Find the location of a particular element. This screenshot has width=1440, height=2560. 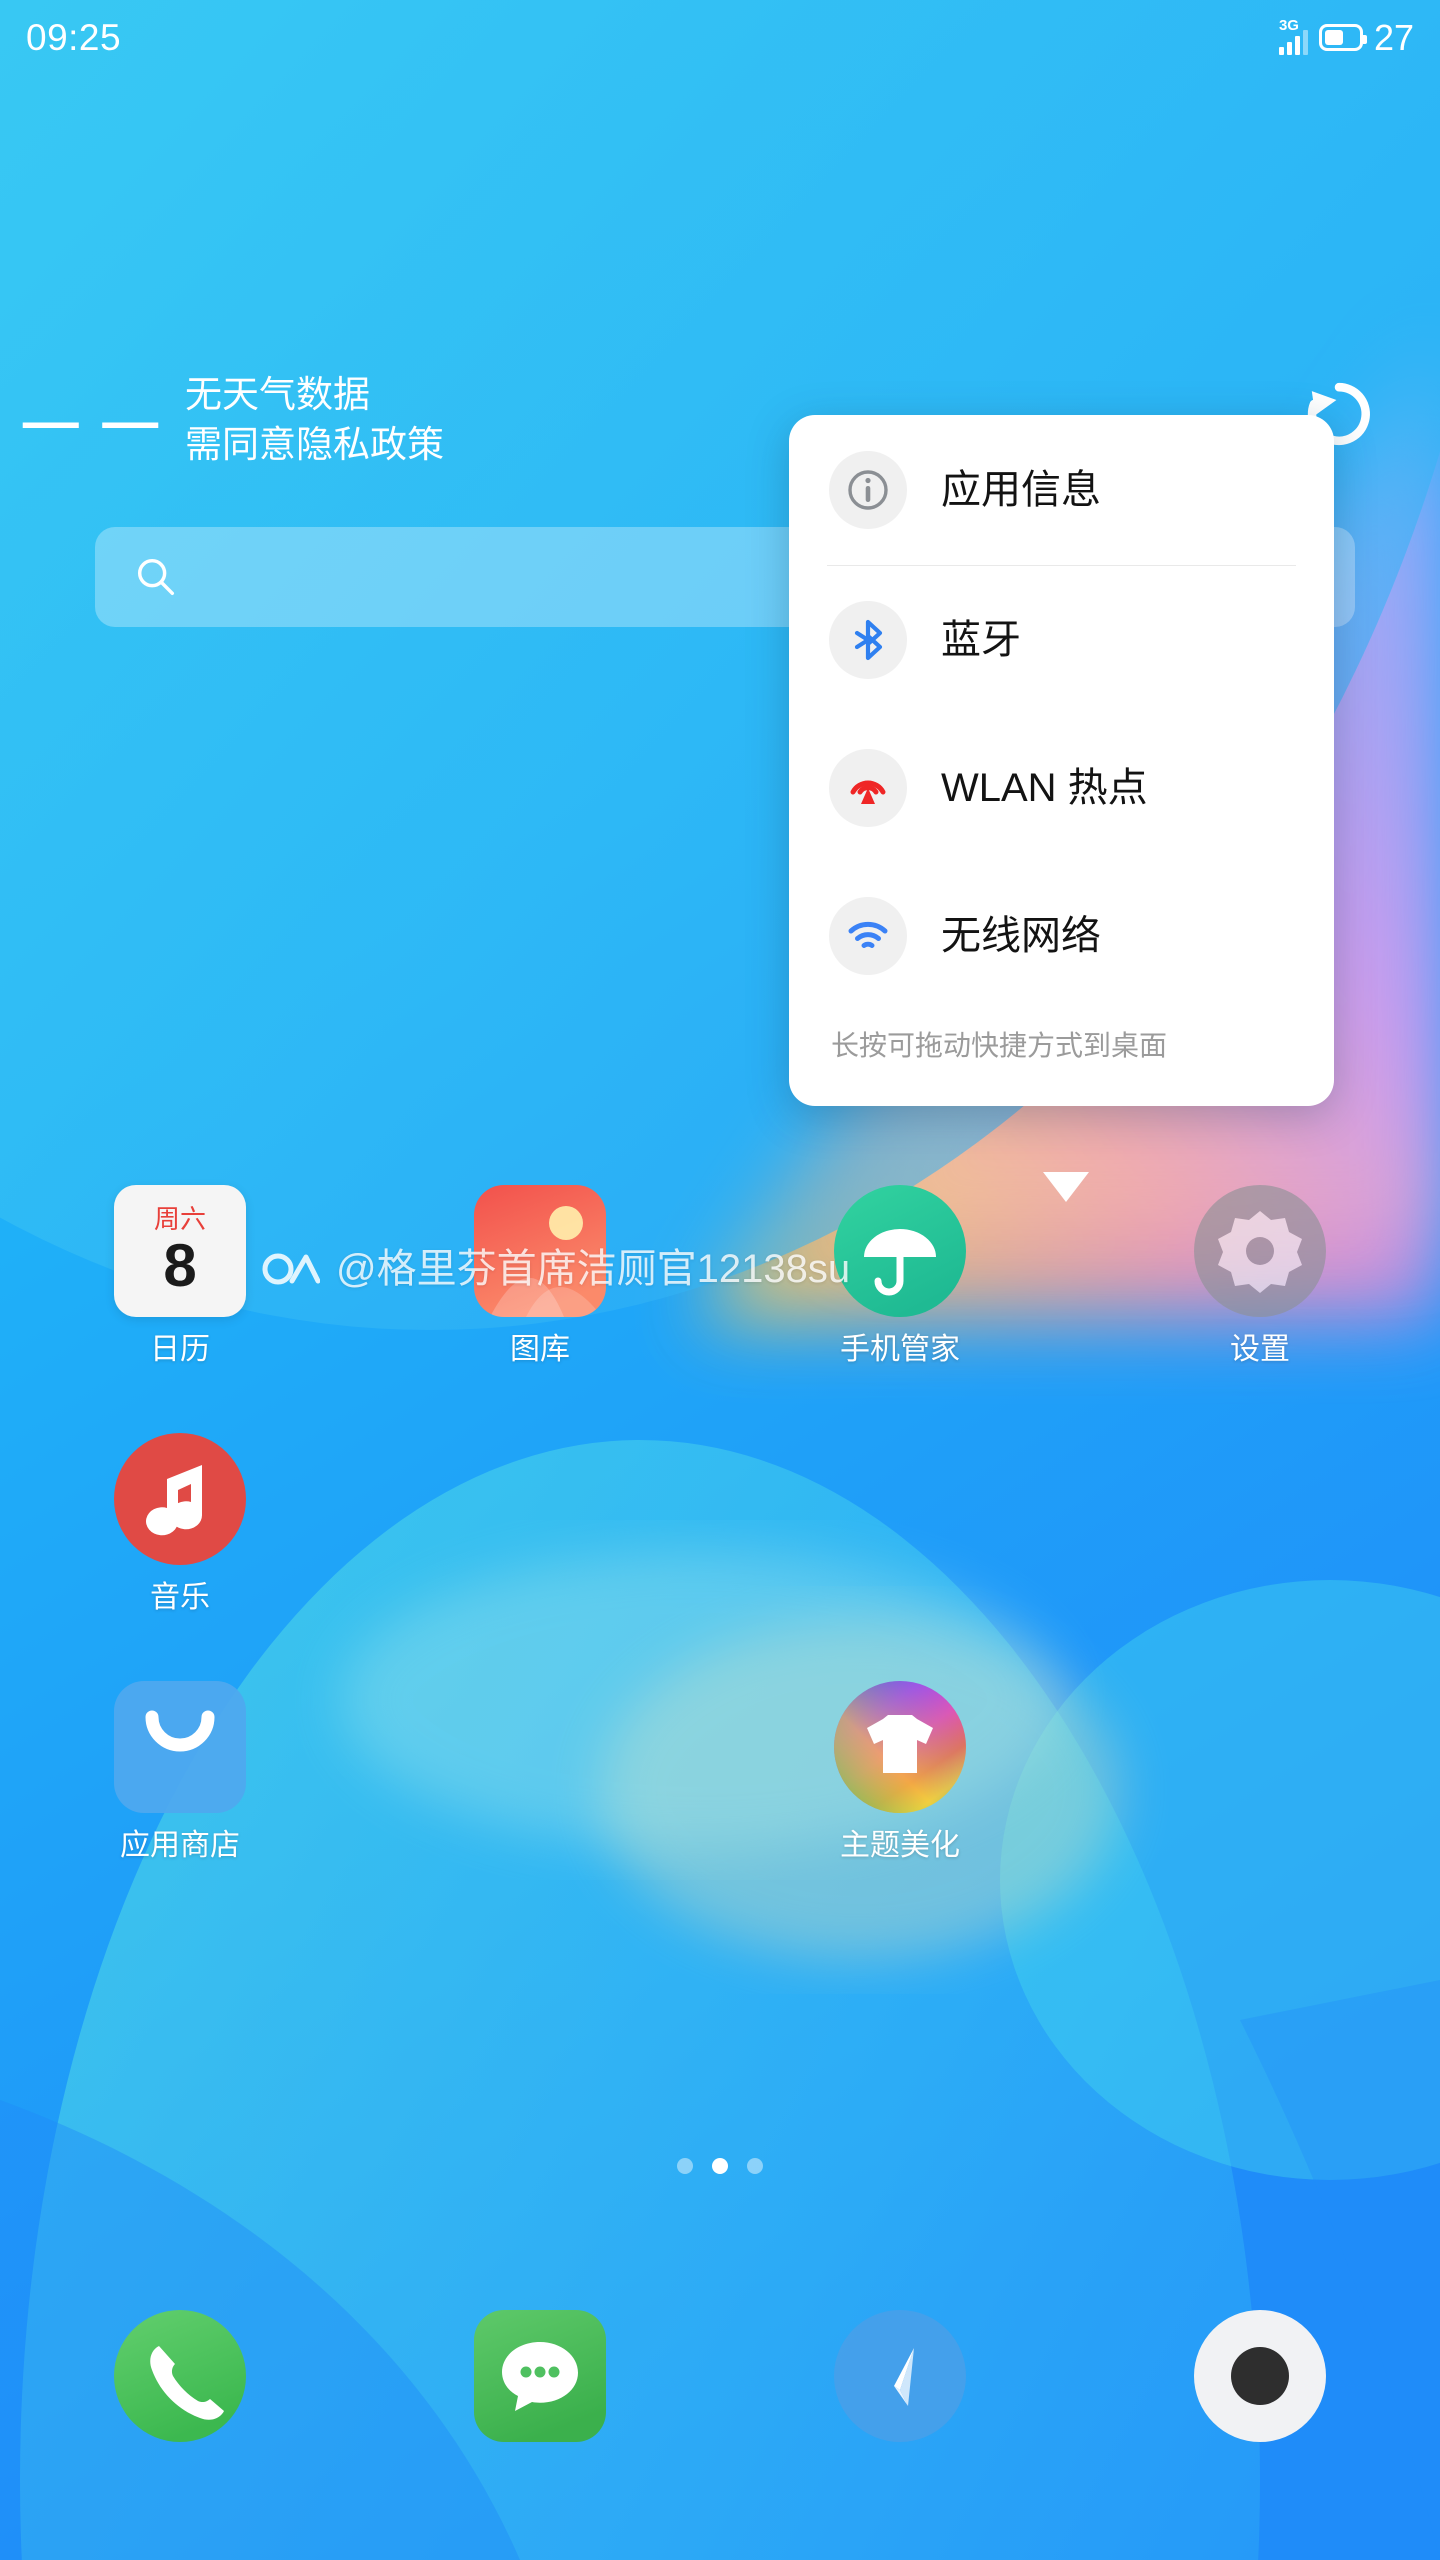

phone-manager-icon is located at coordinates (900, 1251).